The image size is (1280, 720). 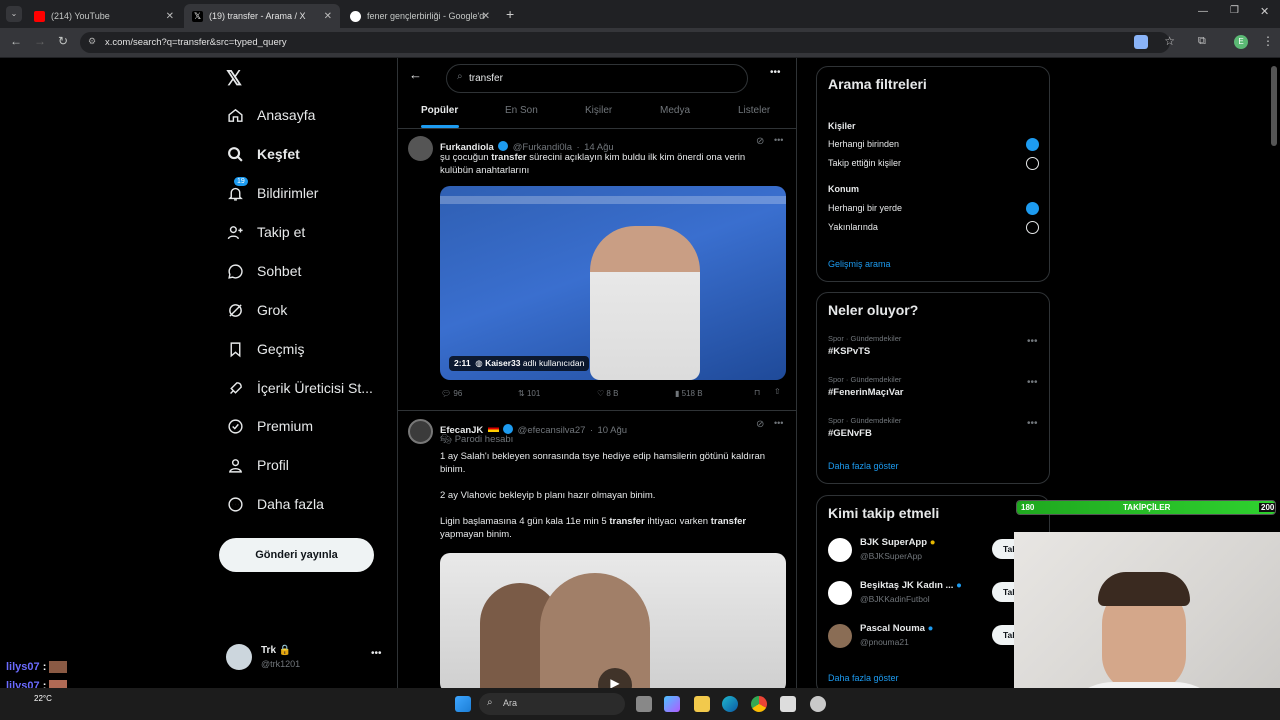 I want to click on tweet-video: ▶, so click(x=613, y=620).